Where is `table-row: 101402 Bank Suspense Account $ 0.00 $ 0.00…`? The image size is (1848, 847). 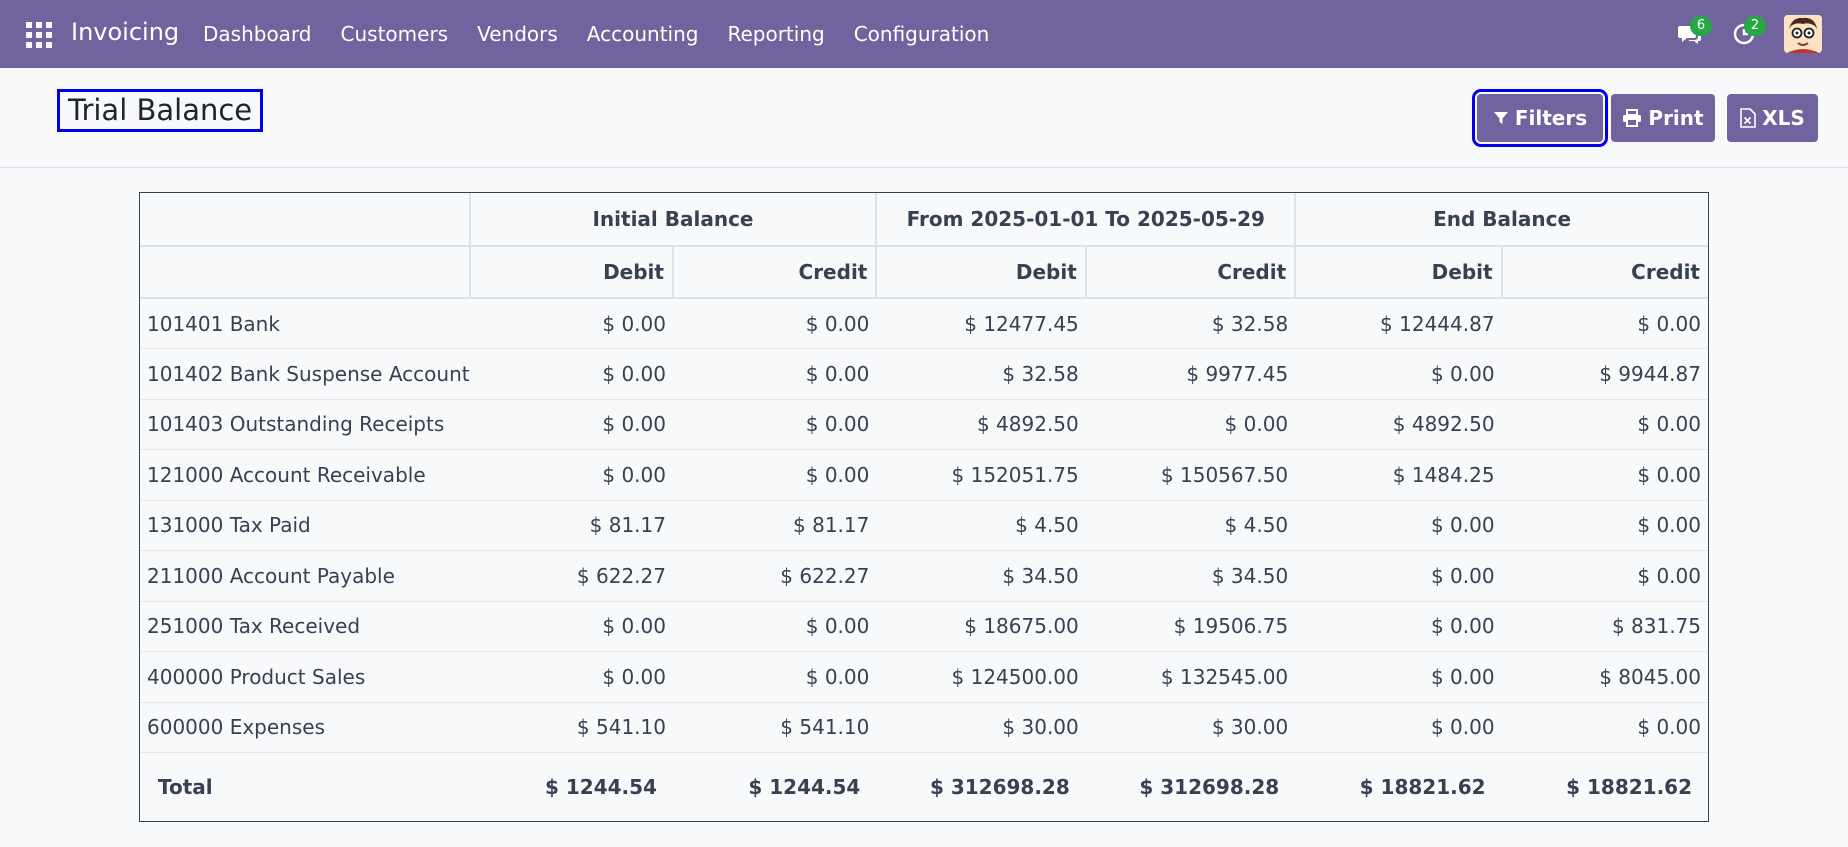
table-row: 101402 Bank Suspense Account $ 0.00 $ 0.00… is located at coordinates (924, 374).